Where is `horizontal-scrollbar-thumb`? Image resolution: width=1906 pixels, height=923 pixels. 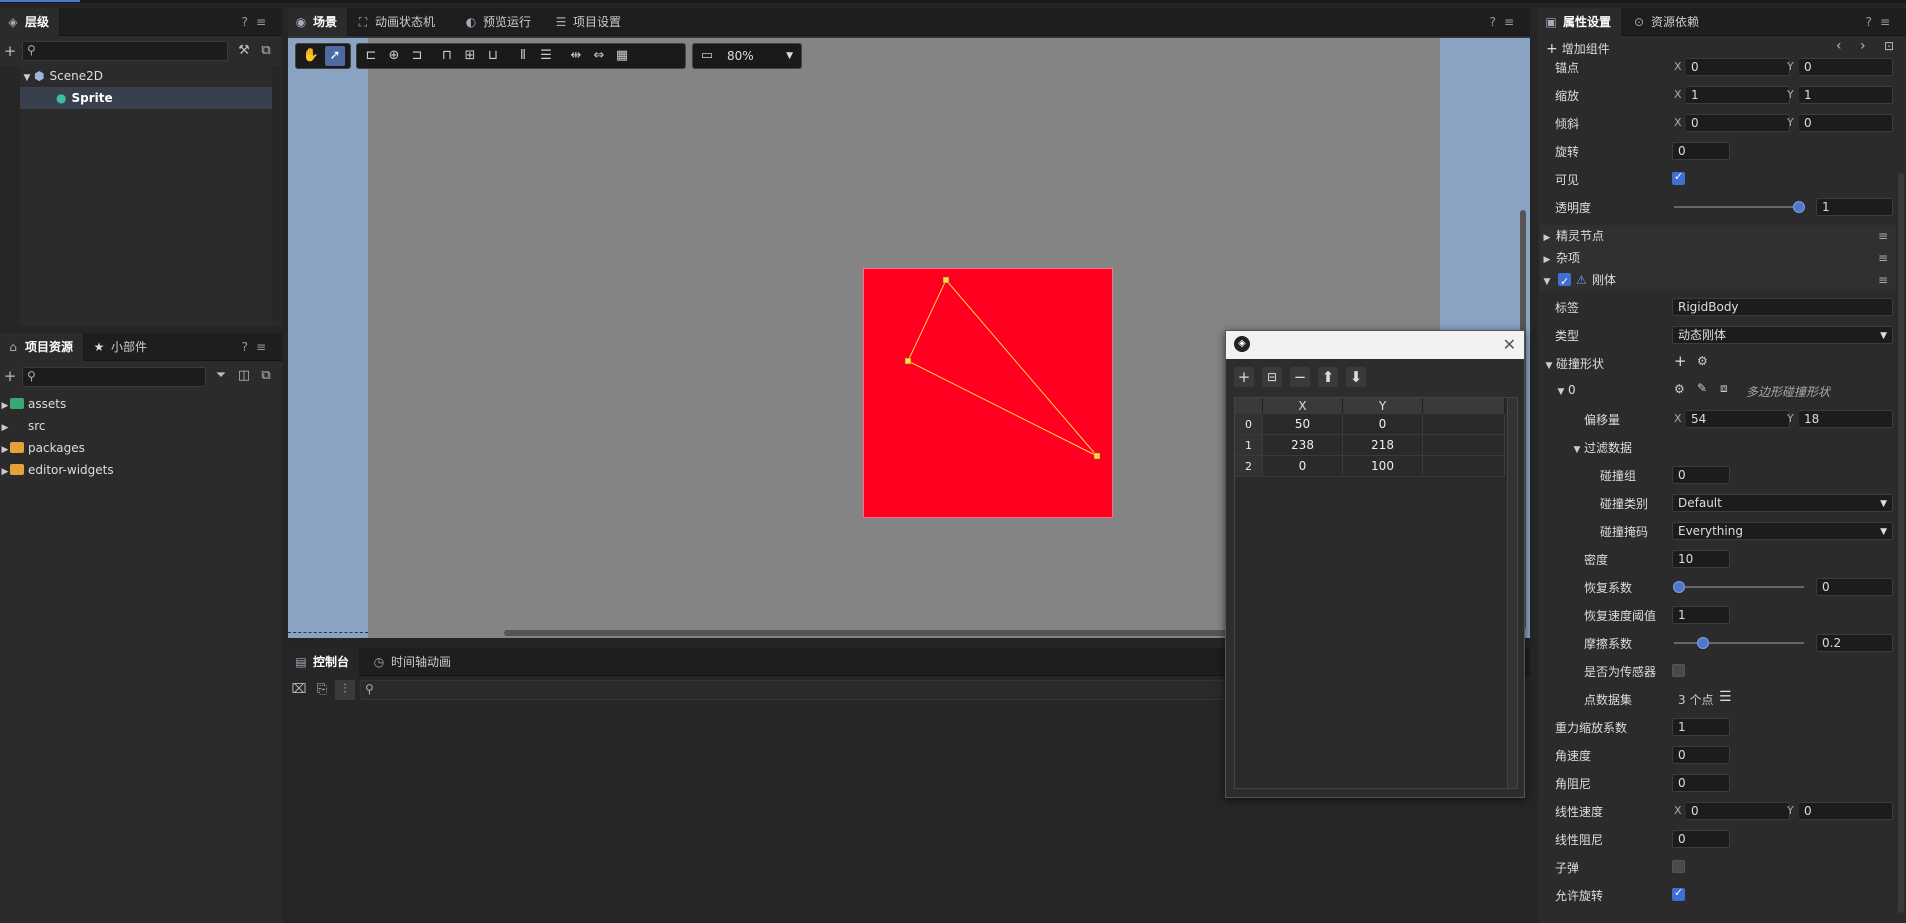
horizontal-scrollbar-thumb is located at coordinates (884, 633).